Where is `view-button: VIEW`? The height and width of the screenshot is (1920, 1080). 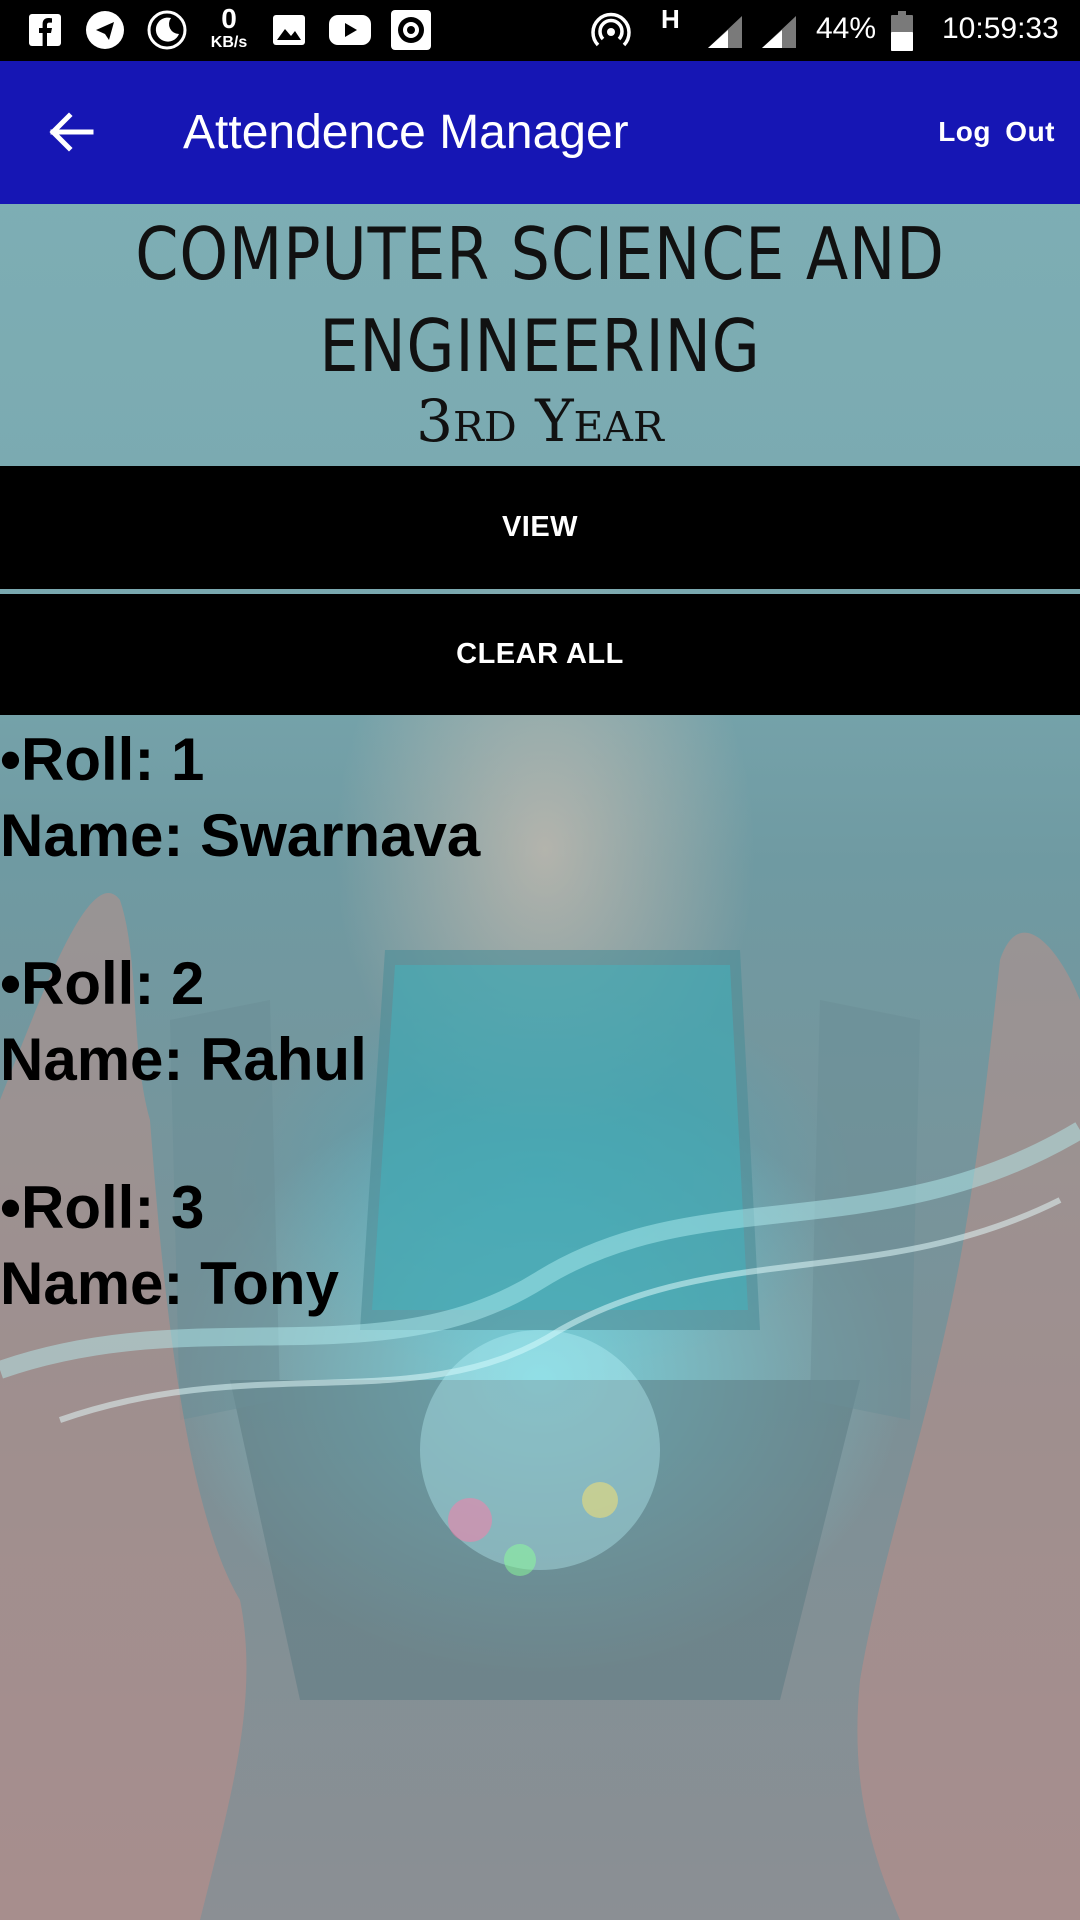 view-button: VIEW is located at coordinates (540, 527).